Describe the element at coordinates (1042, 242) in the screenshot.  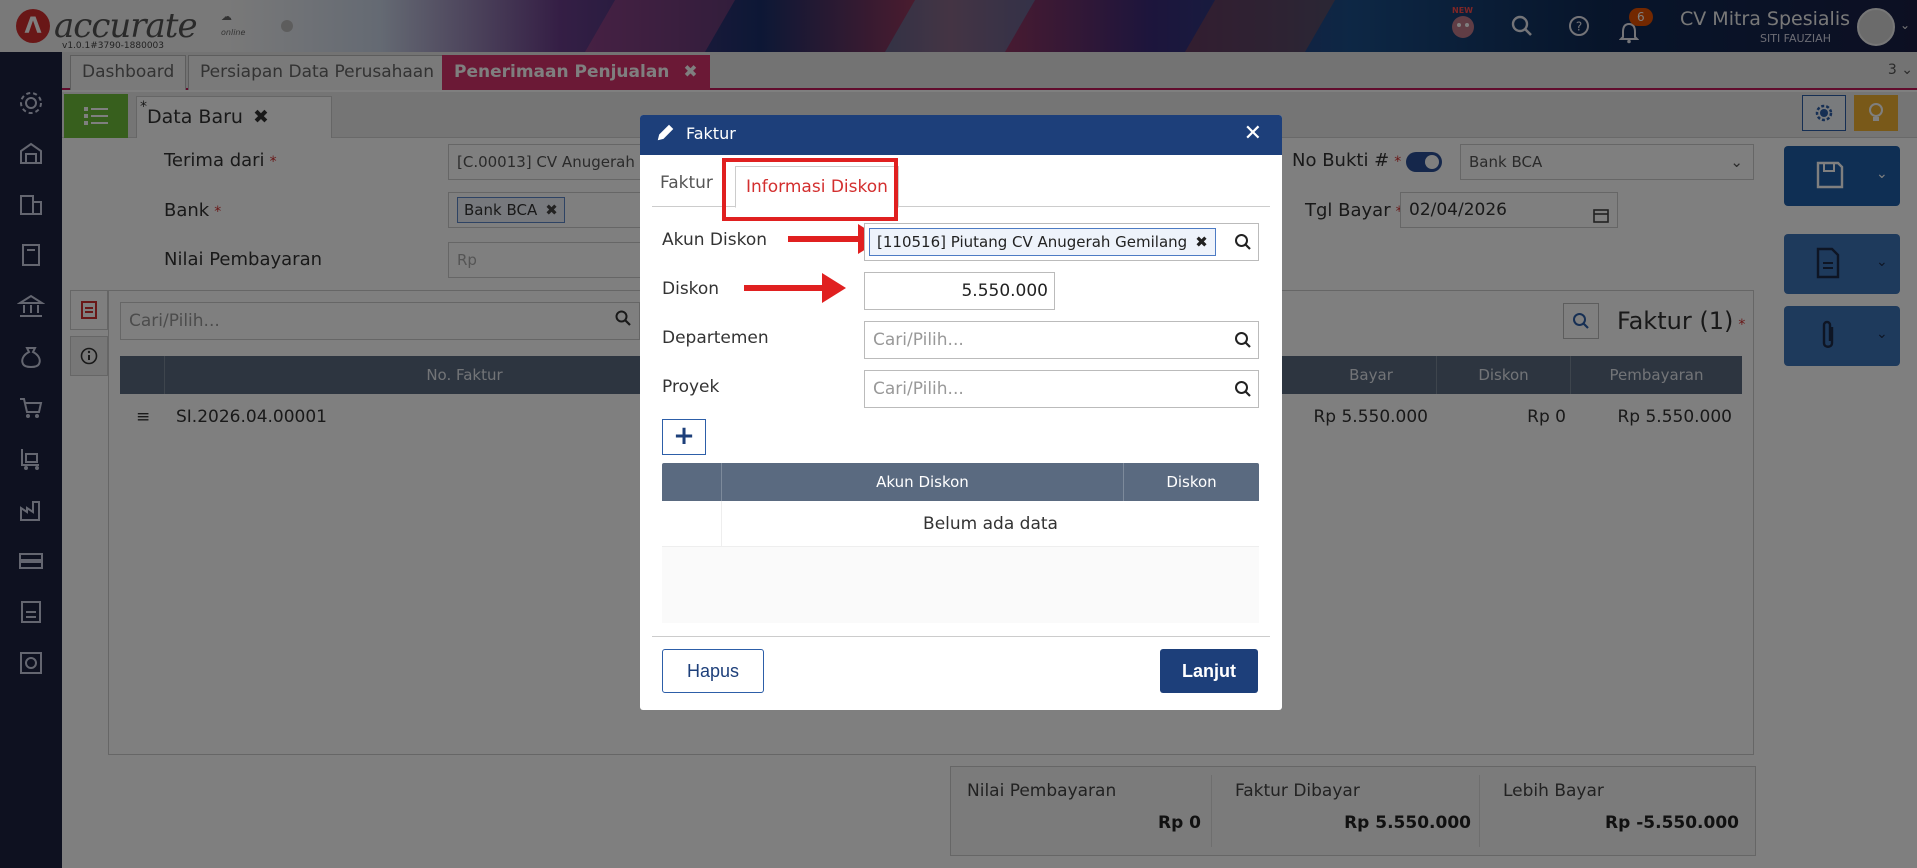
I see `akun-diskon-chip: [110516] Piutang CV Anugerah Gemilang ✖` at that location.